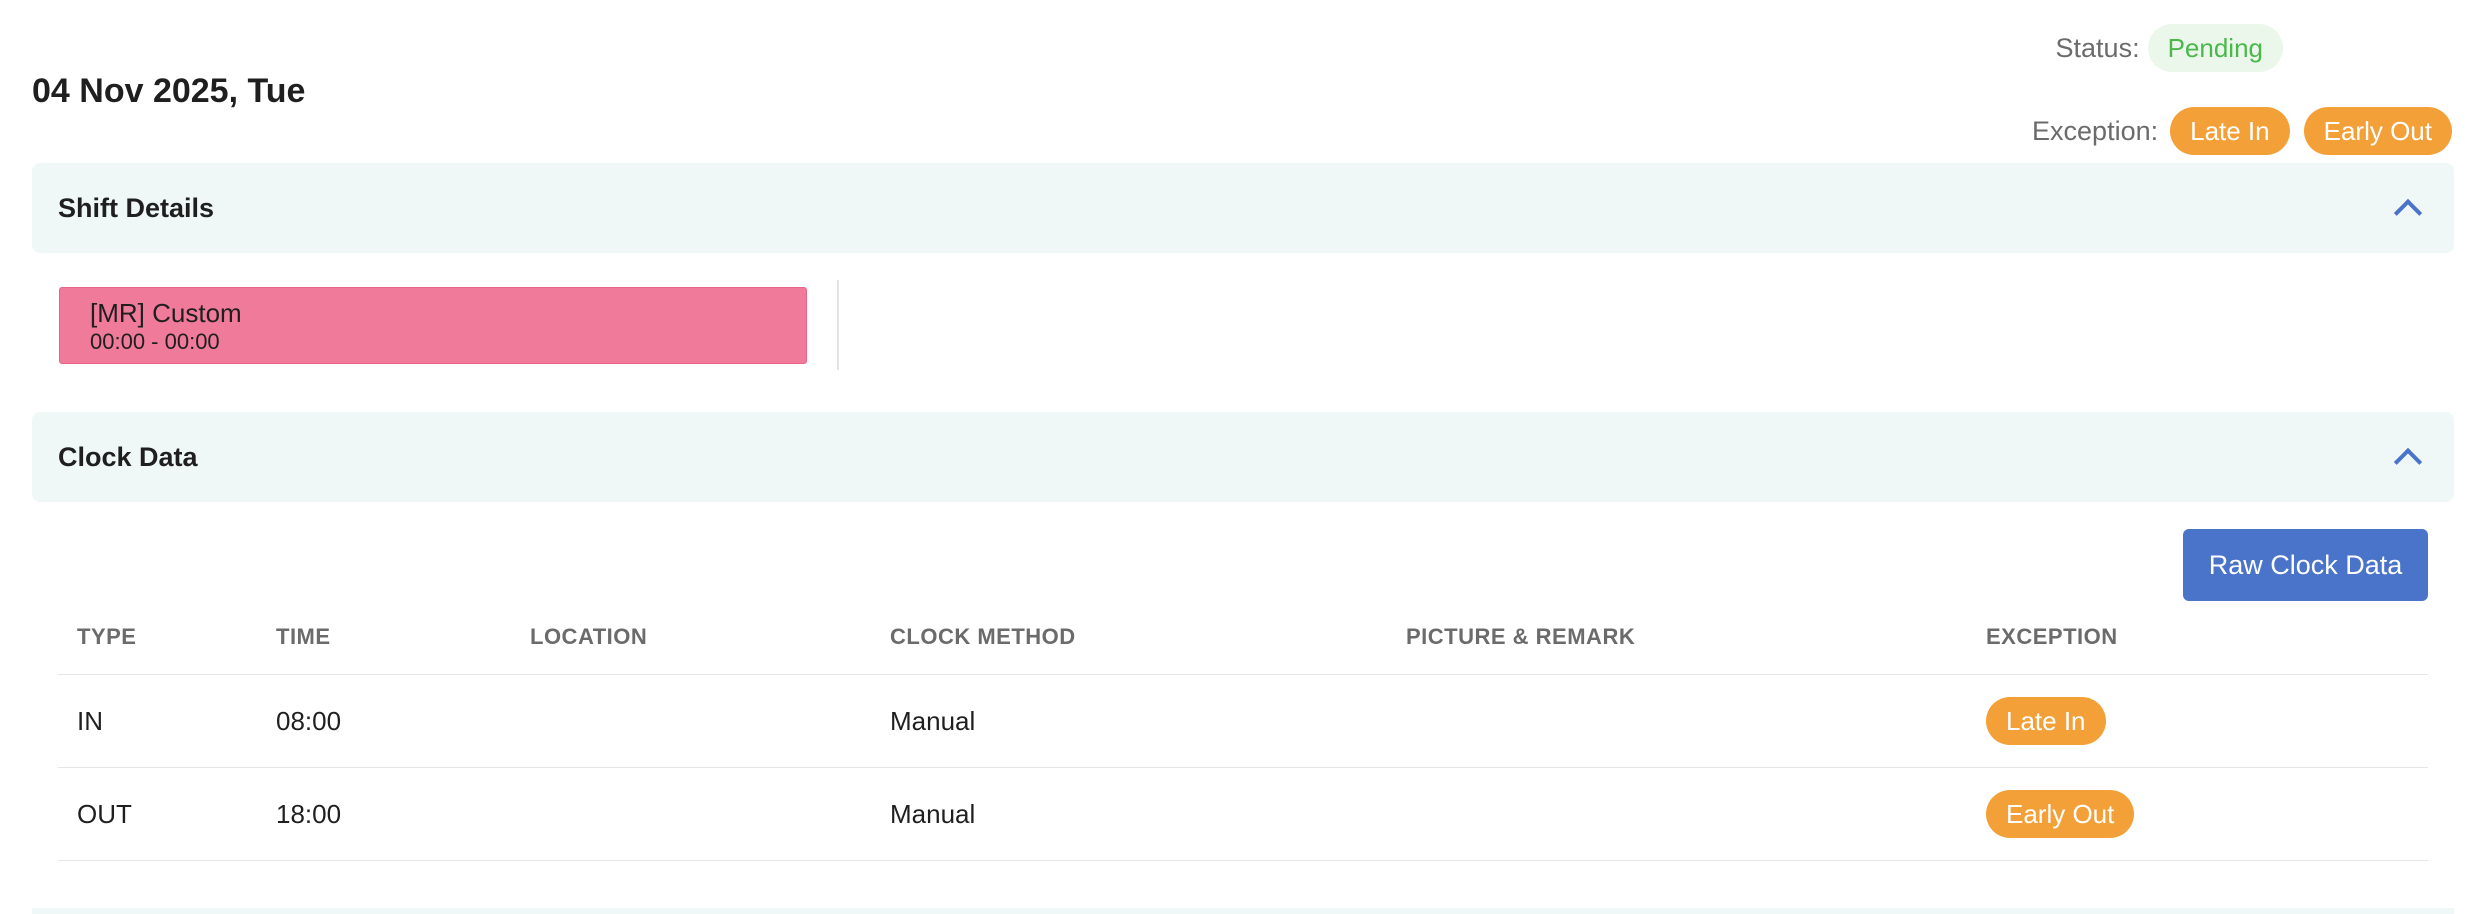  What do you see at coordinates (128, 456) in the screenshot?
I see `clock-data-title: Clock Data` at bounding box center [128, 456].